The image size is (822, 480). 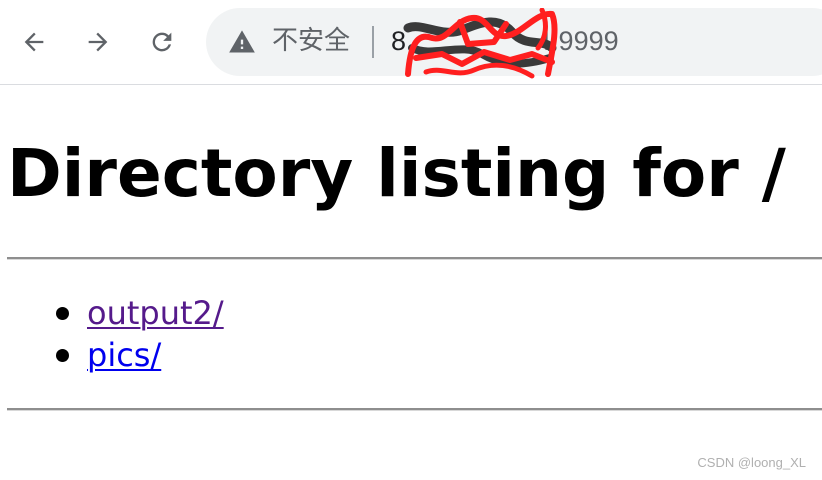 I want to click on reload-button, so click(x=162, y=42).